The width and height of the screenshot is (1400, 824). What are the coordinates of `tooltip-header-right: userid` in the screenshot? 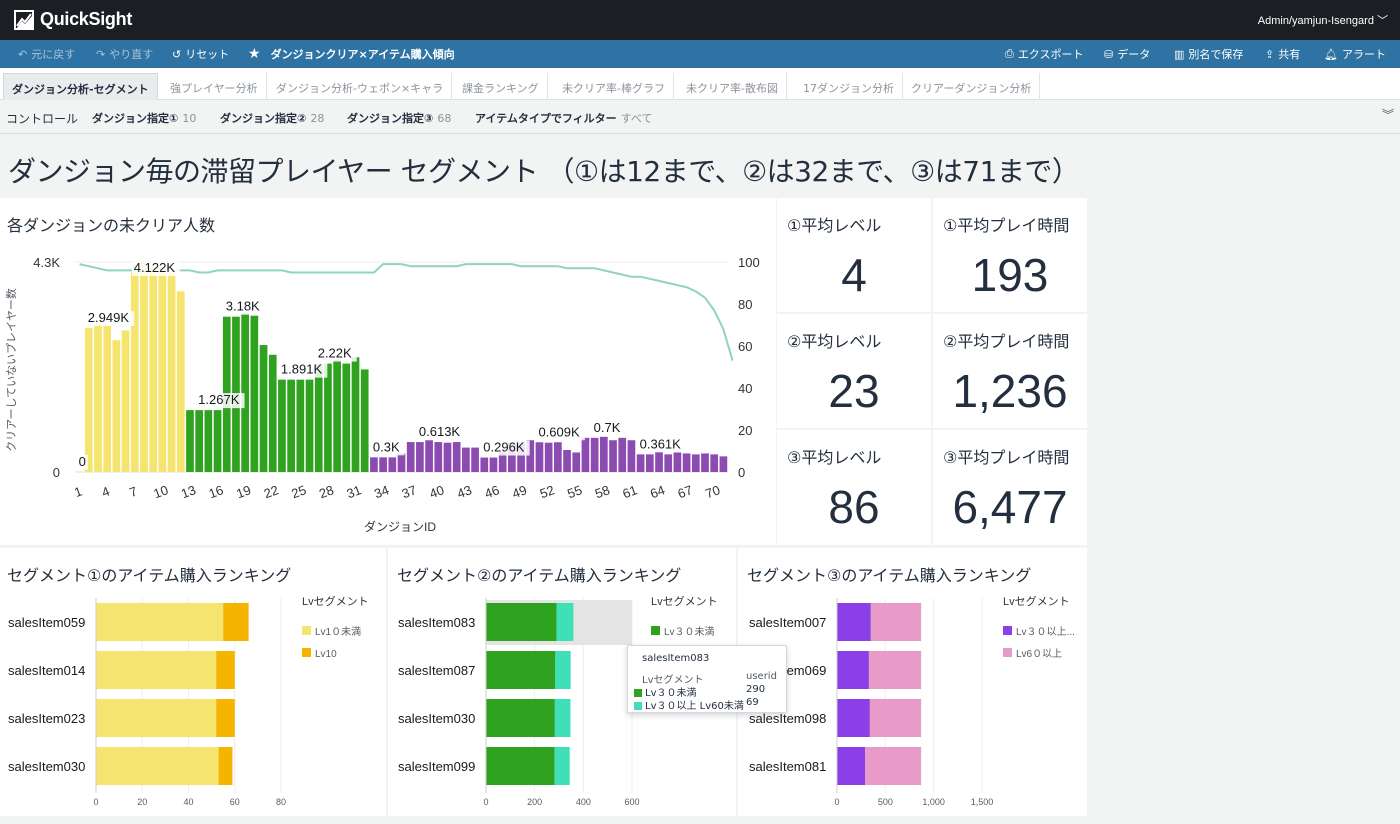 It's located at (761, 676).